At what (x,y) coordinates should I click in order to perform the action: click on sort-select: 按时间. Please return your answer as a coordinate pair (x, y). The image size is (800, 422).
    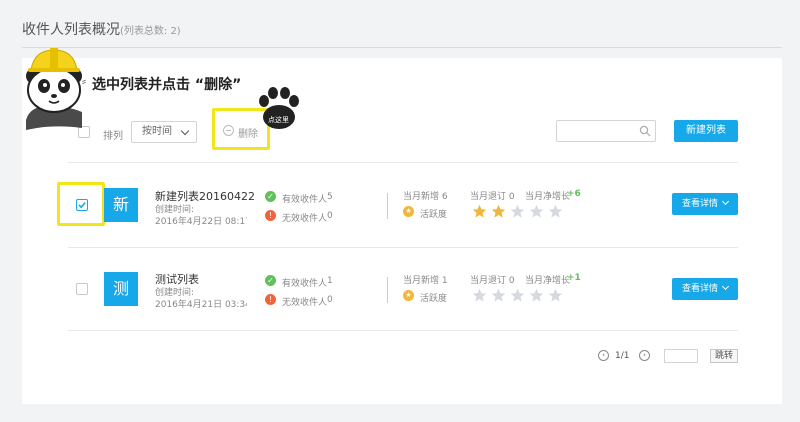
    Looking at the image, I should click on (164, 132).